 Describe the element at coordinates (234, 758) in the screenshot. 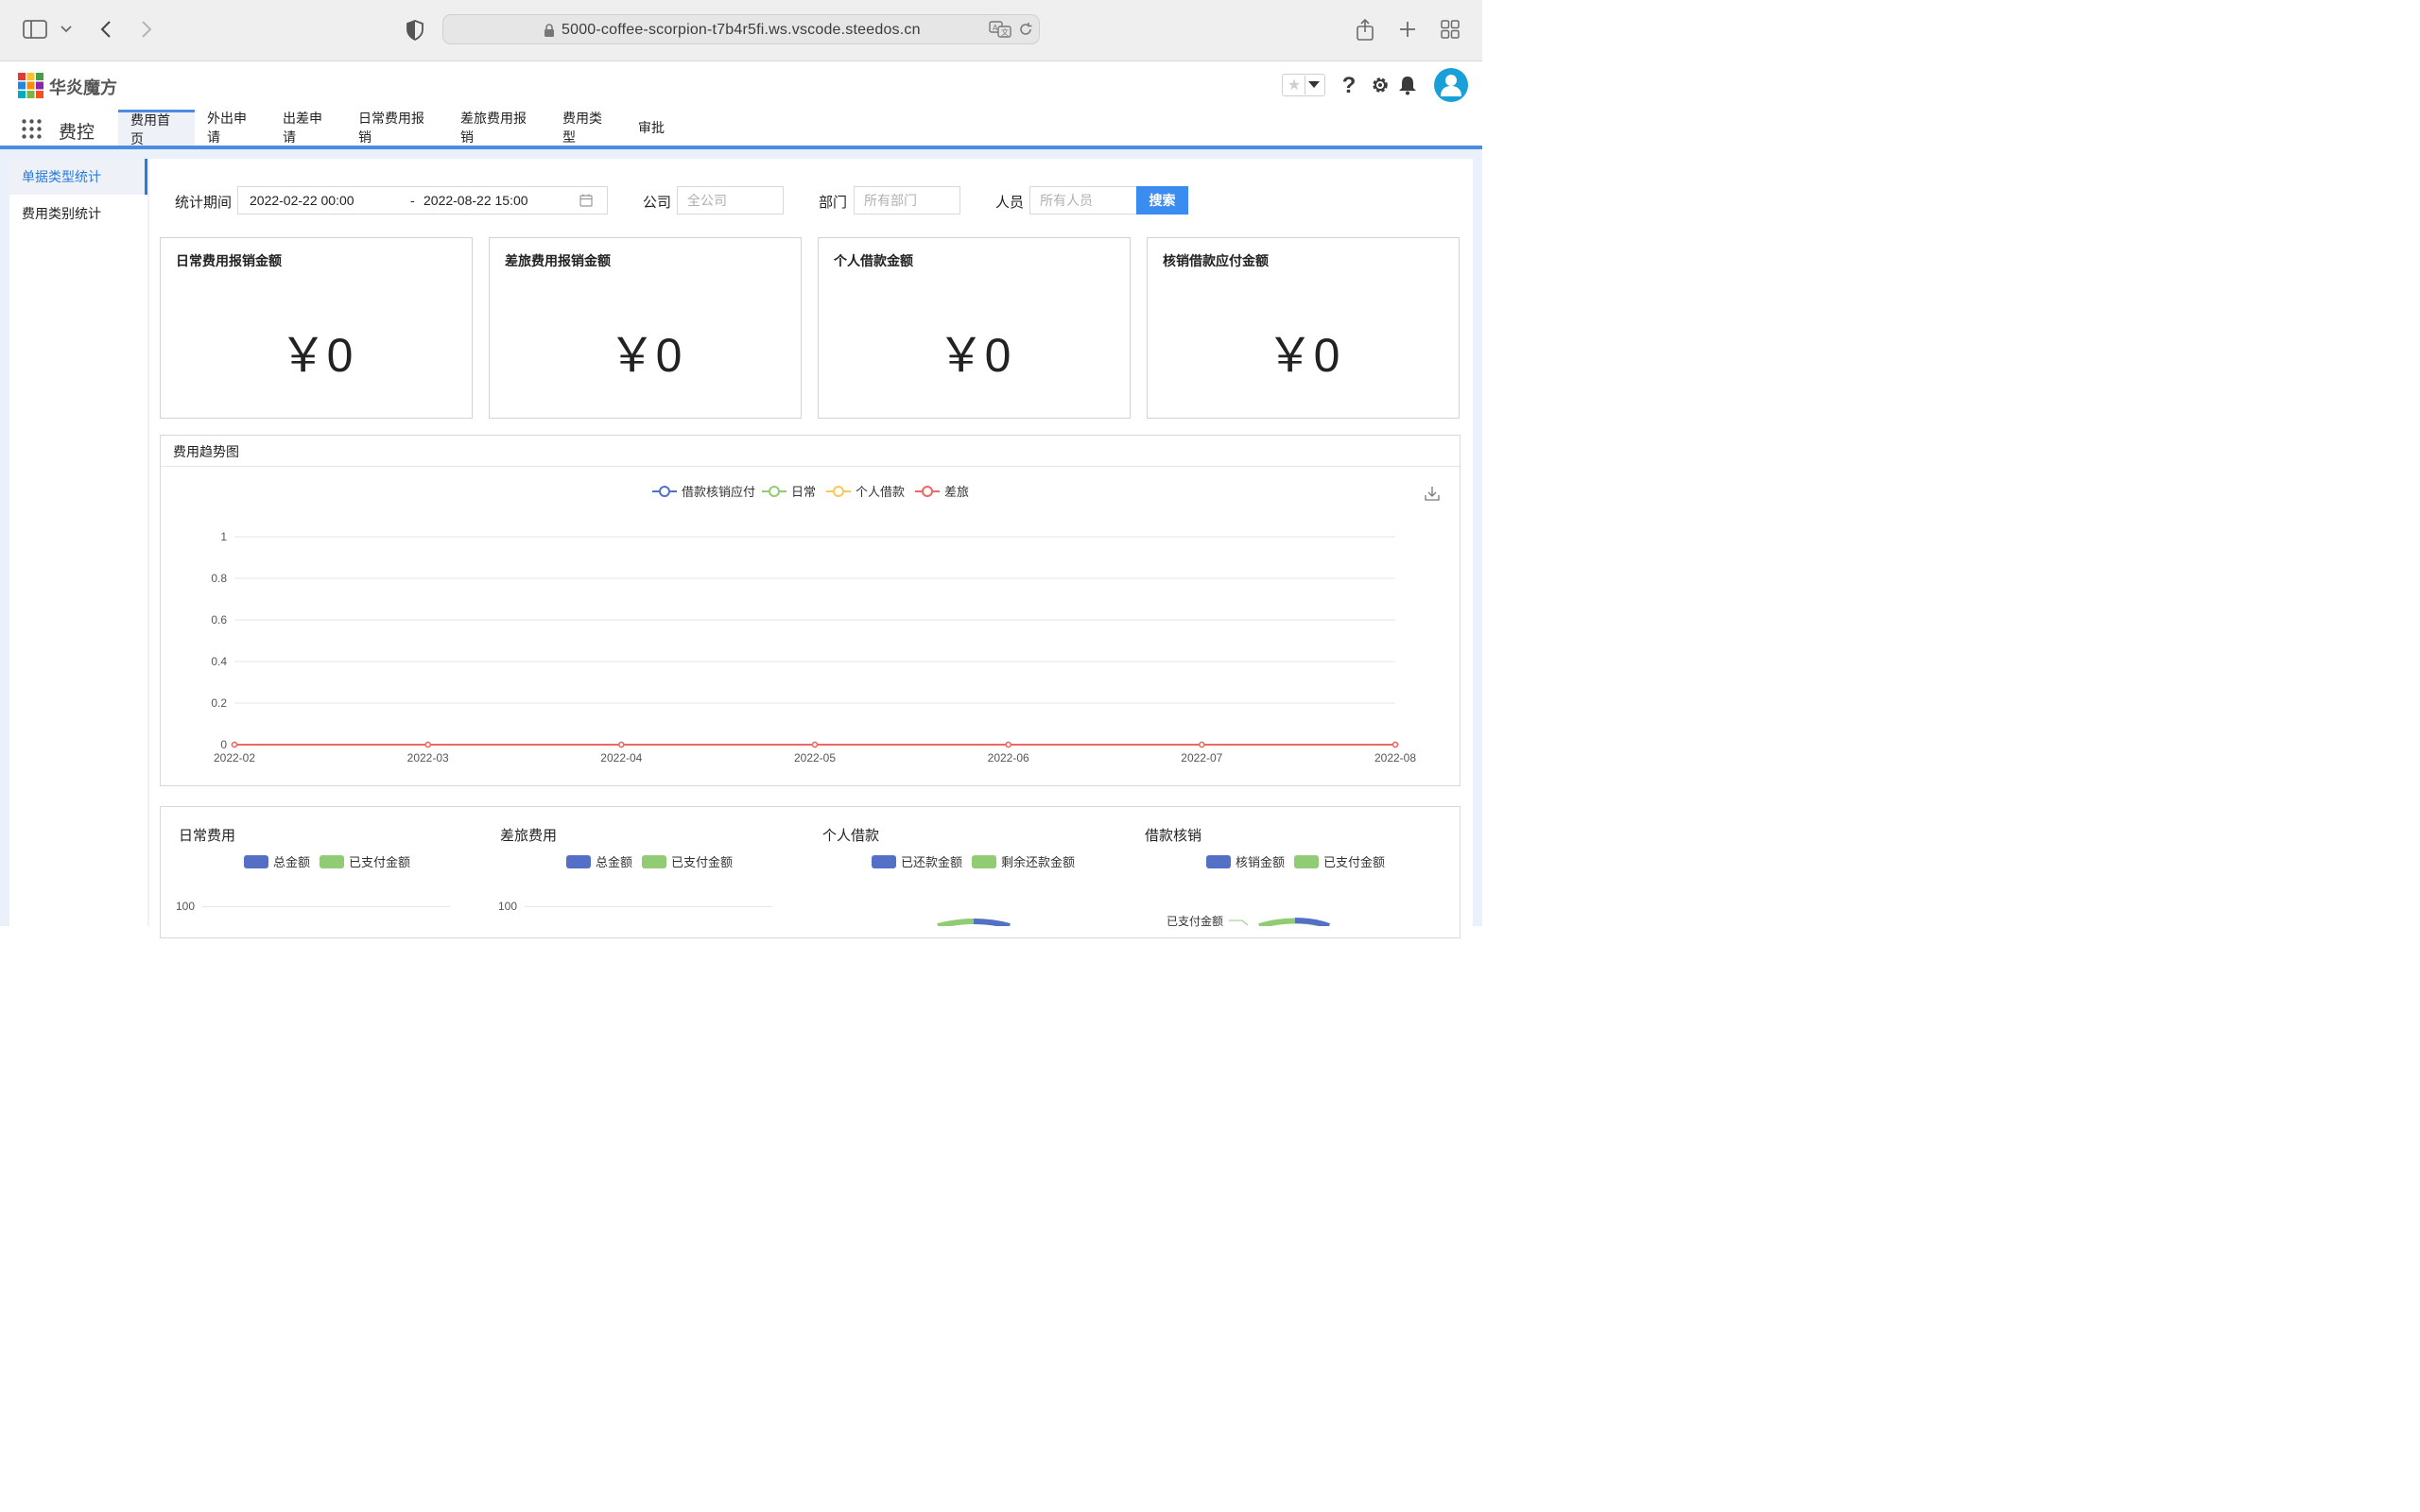

I see `x-tick-label: 2022-02` at that location.